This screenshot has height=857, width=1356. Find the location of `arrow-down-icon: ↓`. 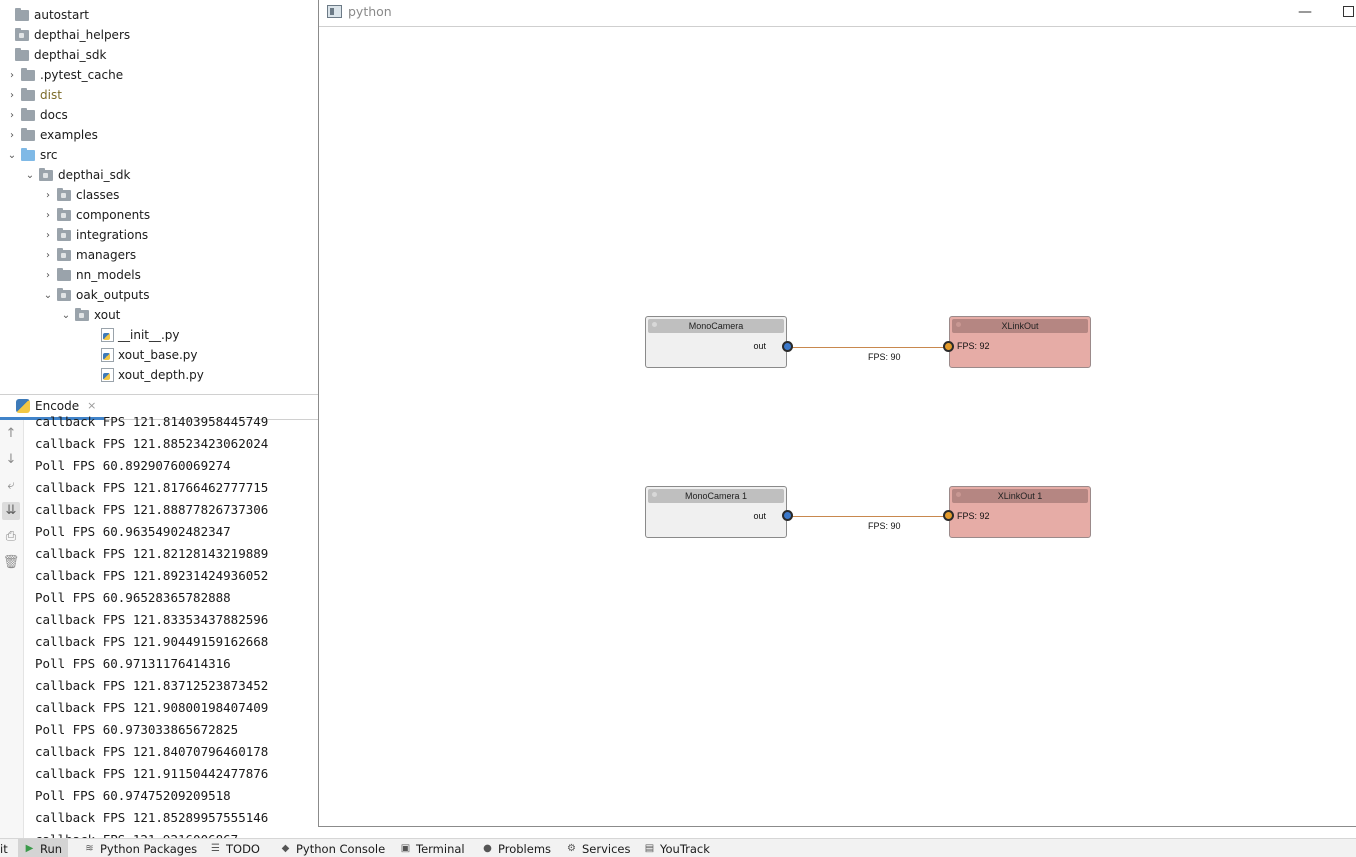

arrow-down-icon: ↓ is located at coordinates (11, 460).